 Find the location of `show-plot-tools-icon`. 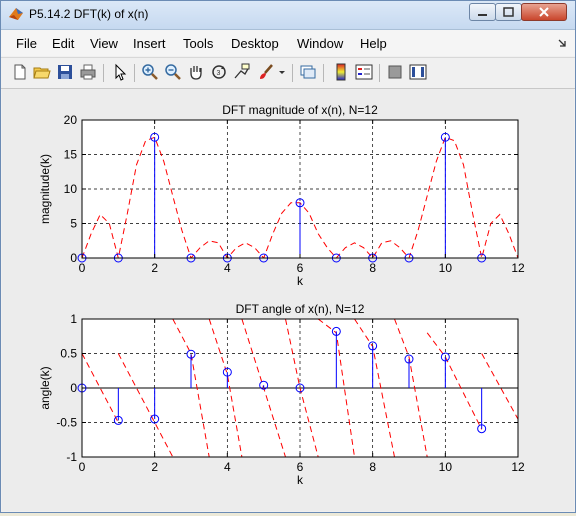

show-plot-tools-icon is located at coordinates (418, 72).